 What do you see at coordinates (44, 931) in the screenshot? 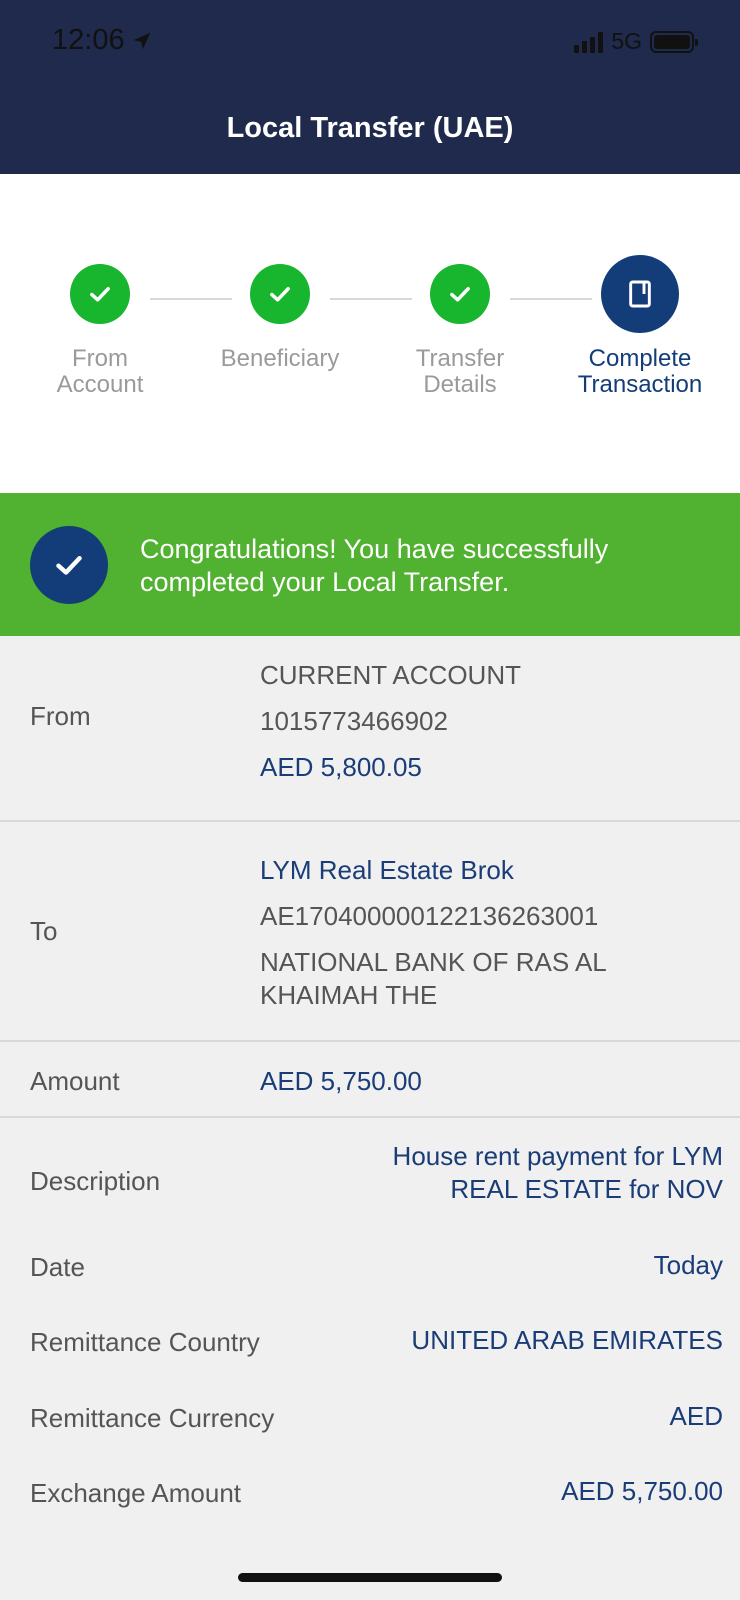
I see `to-label: To` at bounding box center [44, 931].